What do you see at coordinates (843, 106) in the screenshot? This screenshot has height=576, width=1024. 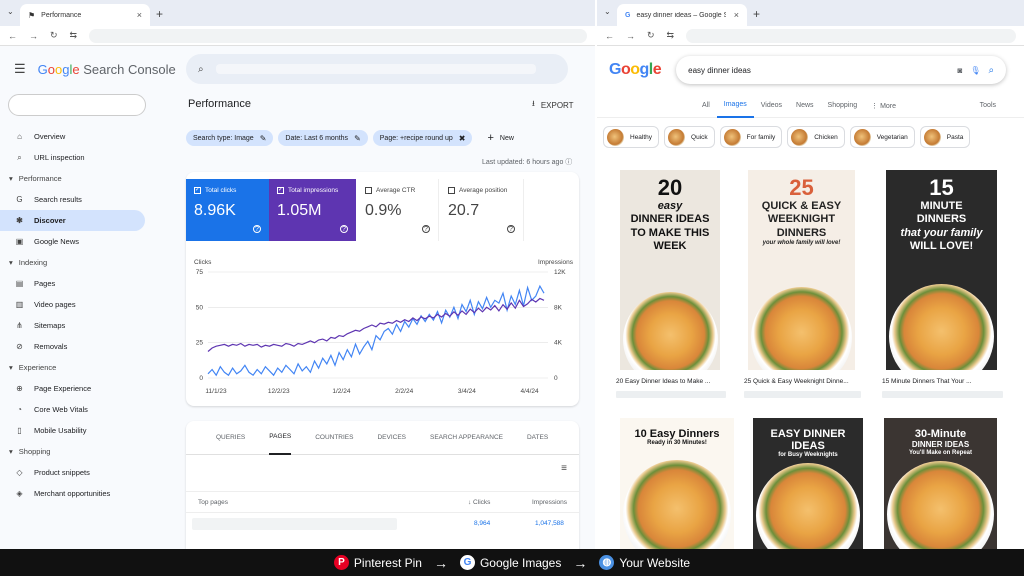 I see `search-tab-shopping: Shopping` at bounding box center [843, 106].